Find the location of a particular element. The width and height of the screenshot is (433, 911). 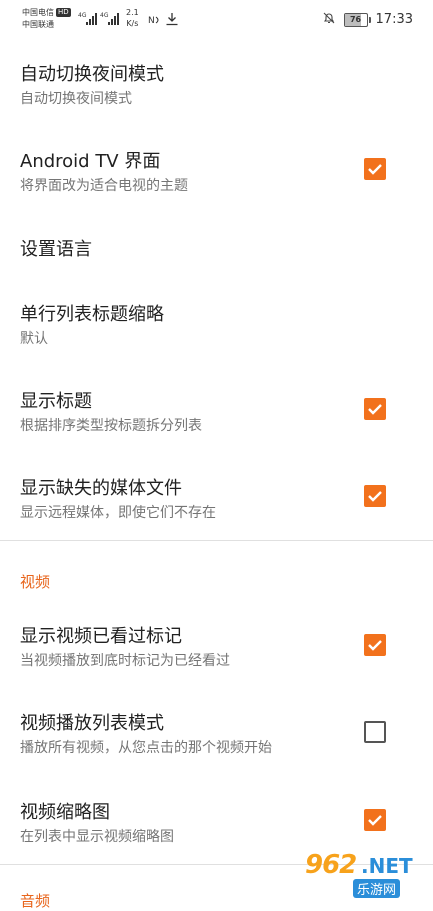

pref-title: 显示标题 is located at coordinates (56, 401).